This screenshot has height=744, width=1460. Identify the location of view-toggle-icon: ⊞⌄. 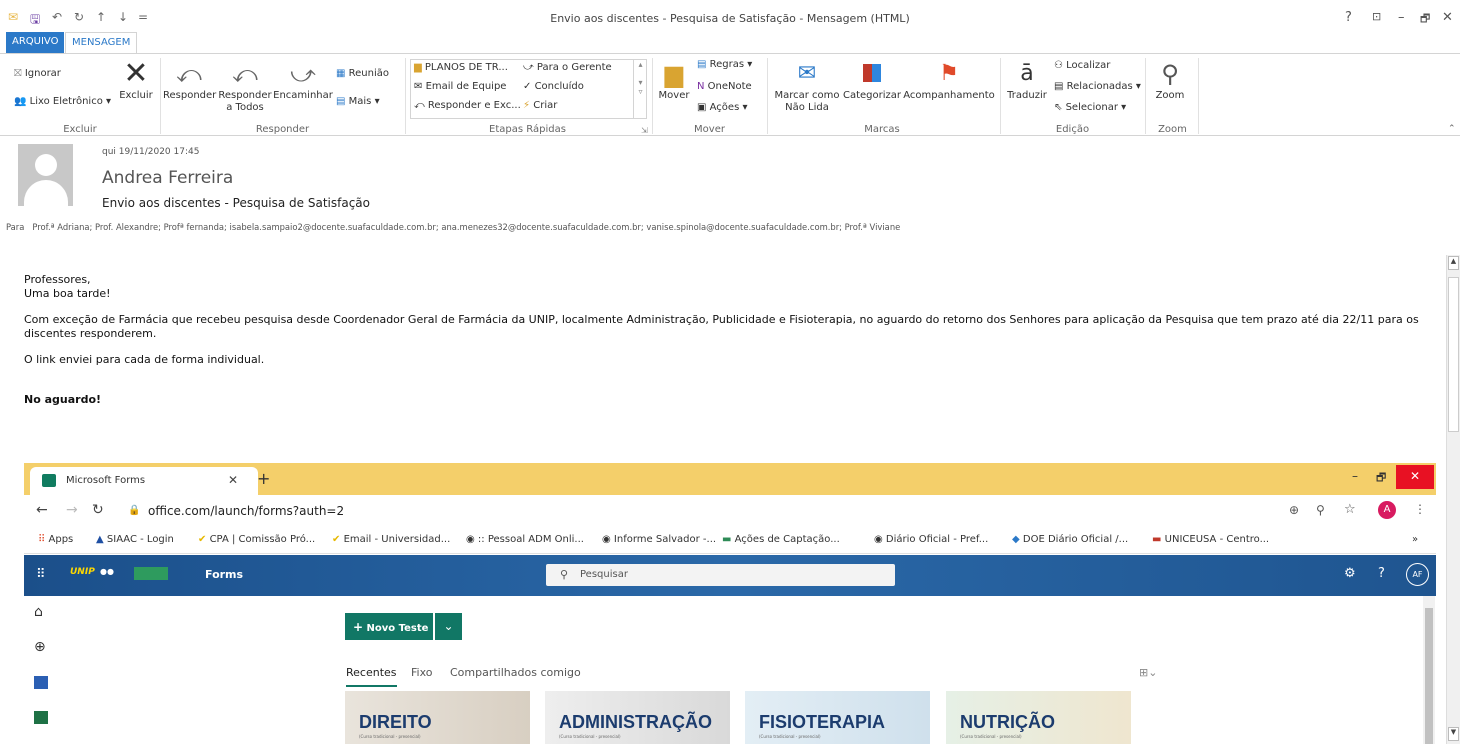
(1148, 672).